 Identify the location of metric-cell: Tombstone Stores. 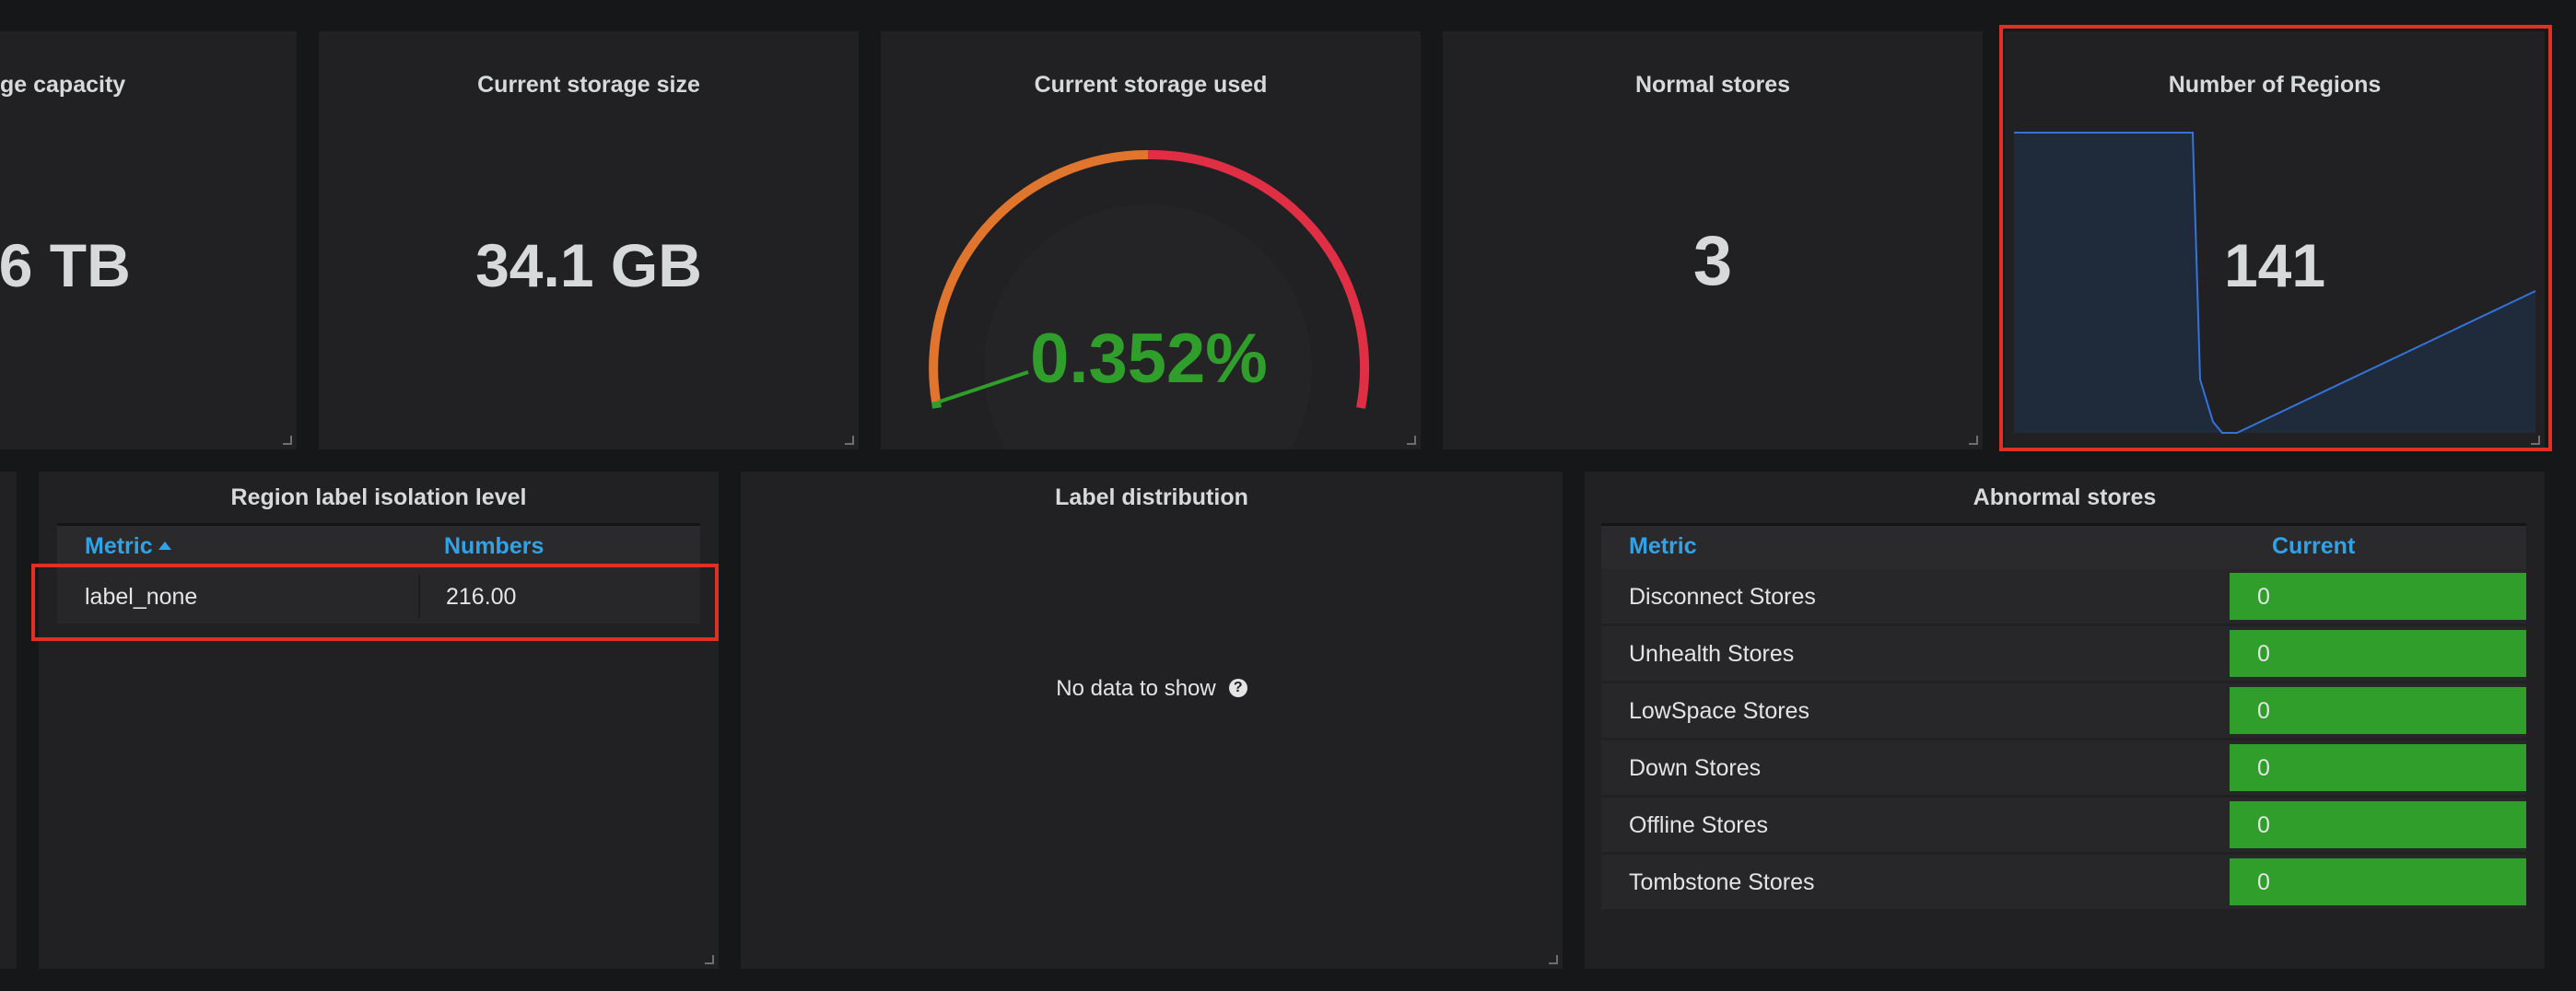
(1722, 882).